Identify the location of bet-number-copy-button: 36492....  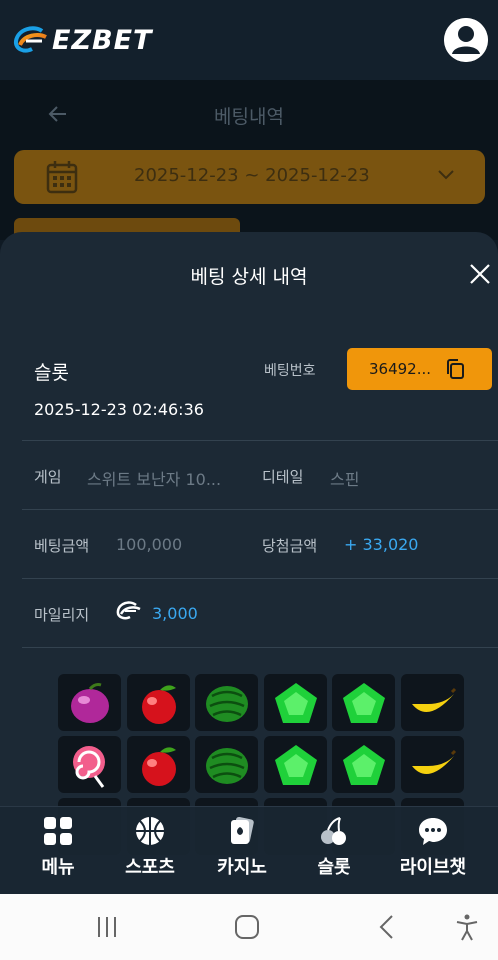
(419, 369).